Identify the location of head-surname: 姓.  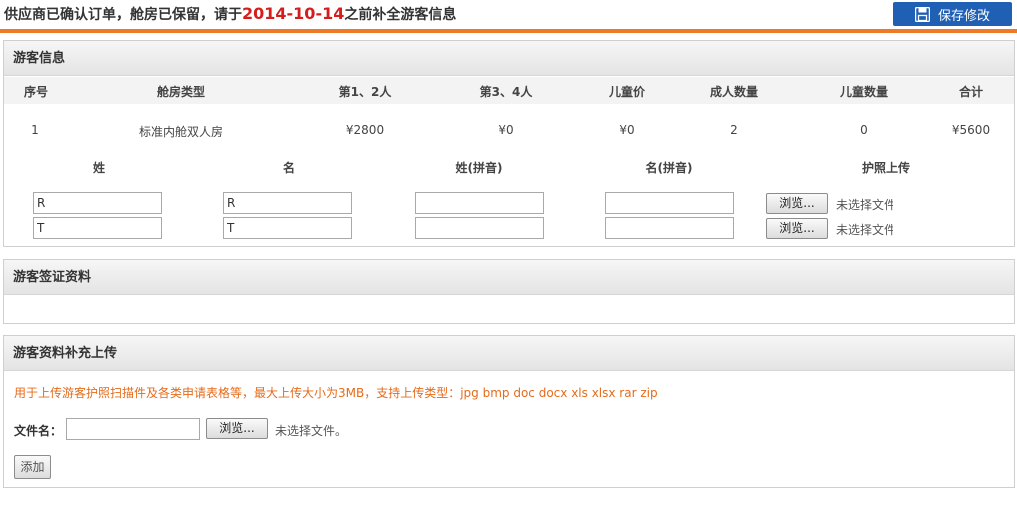
(99, 168).